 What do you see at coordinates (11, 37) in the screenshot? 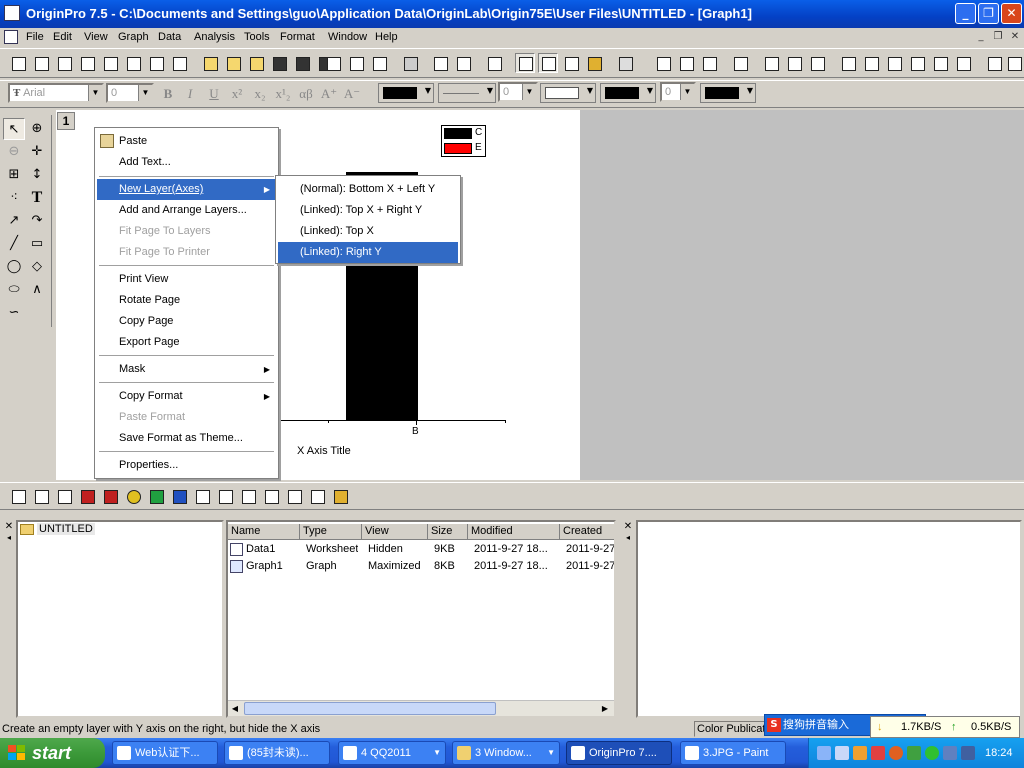
I see `graph-window-icon` at bounding box center [11, 37].